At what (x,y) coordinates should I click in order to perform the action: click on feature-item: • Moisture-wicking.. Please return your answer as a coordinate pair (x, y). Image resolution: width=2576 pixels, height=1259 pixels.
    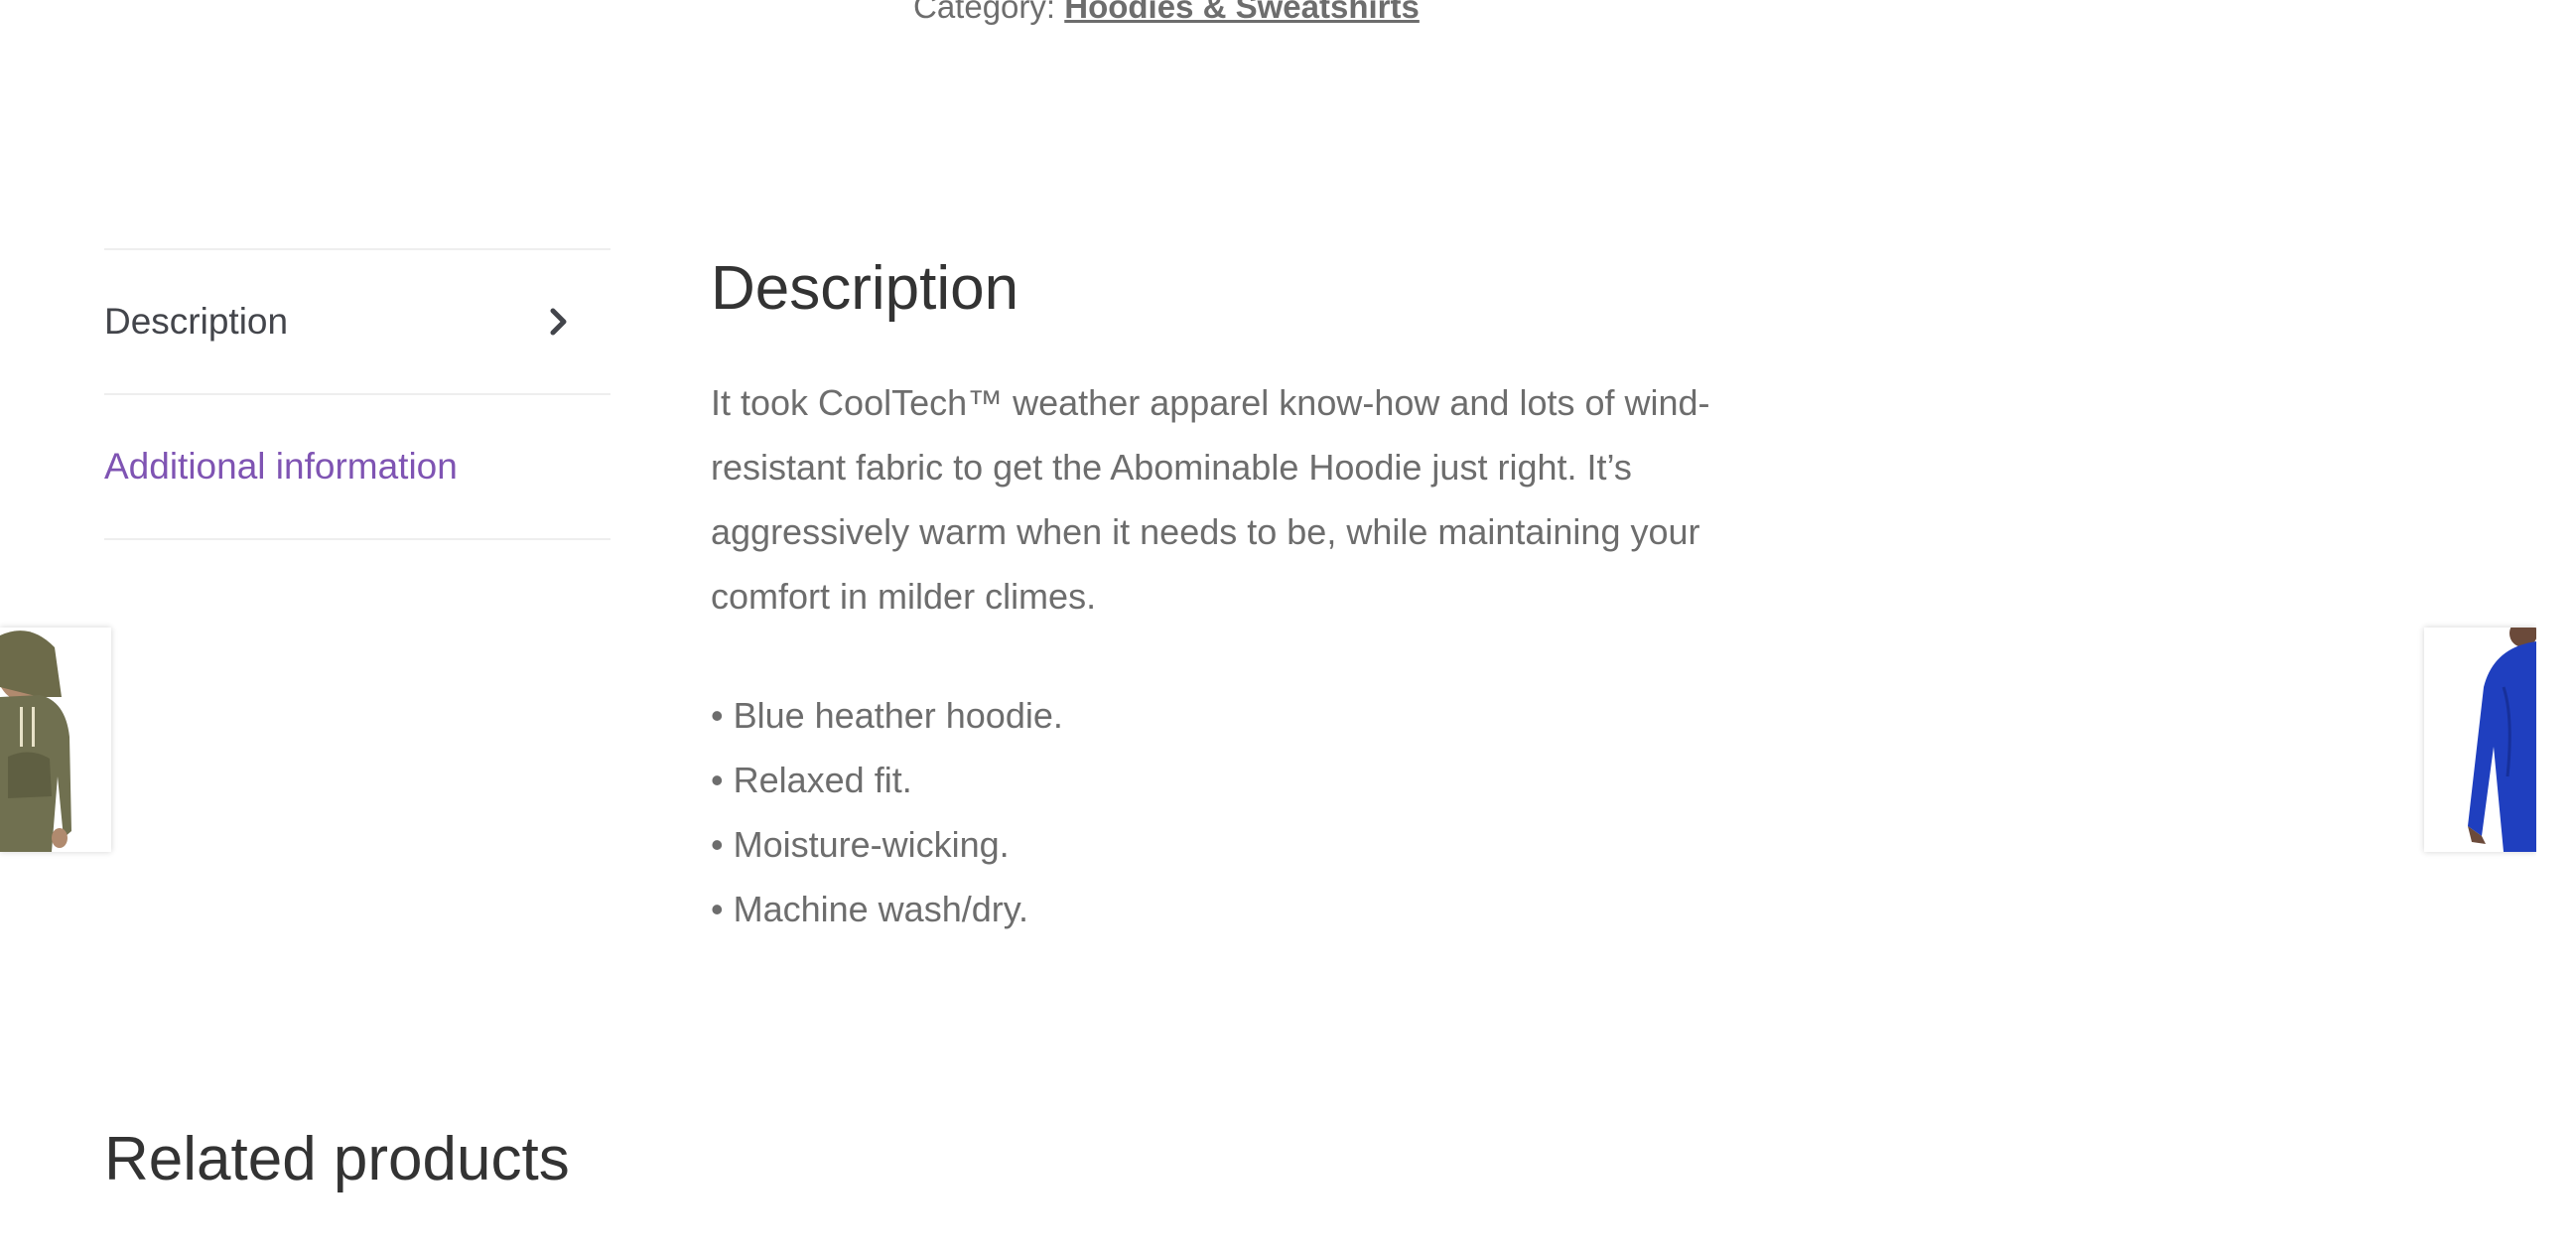
    Looking at the image, I should click on (860, 845).